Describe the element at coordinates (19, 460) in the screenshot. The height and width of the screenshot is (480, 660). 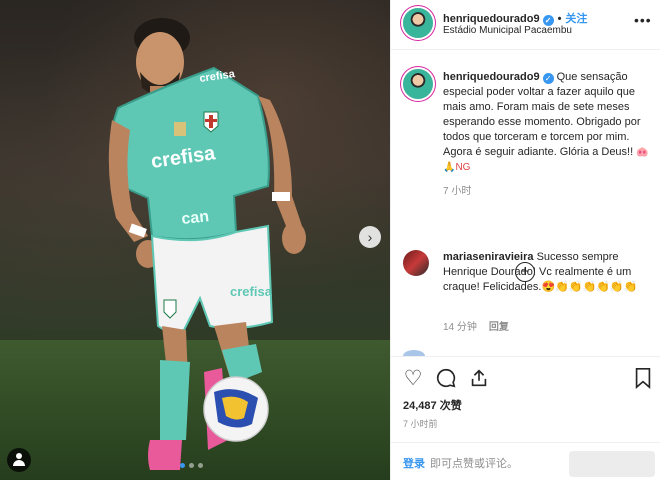
I see `user-tag-icon` at that location.